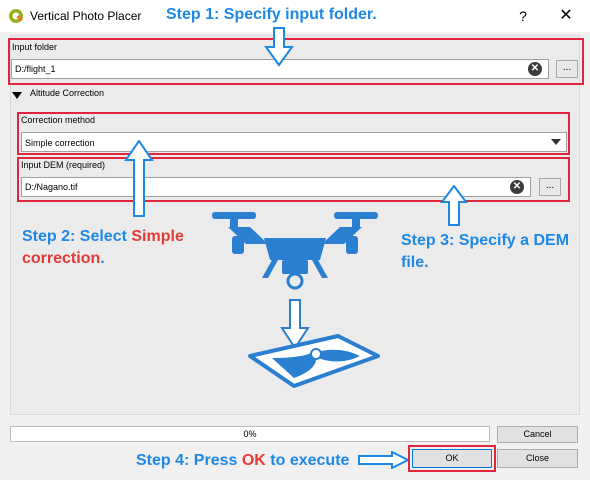  Describe the element at coordinates (537, 434) in the screenshot. I see `cancel-button: Cancel` at that location.